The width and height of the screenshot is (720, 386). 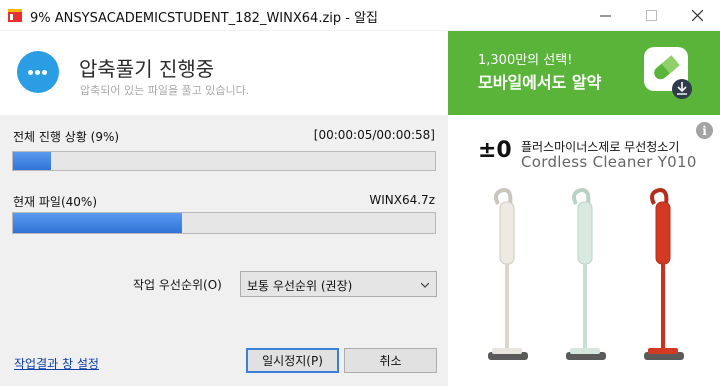 I want to click on cancel-button: 취소, so click(x=390, y=360).